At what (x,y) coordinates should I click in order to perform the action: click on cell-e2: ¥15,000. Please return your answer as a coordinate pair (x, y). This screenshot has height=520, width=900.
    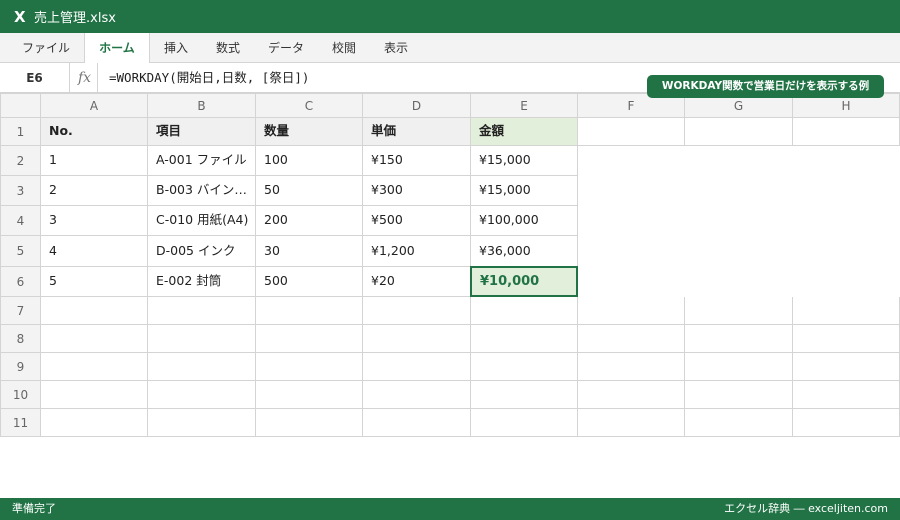
    Looking at the image, I should click on (524, 161).